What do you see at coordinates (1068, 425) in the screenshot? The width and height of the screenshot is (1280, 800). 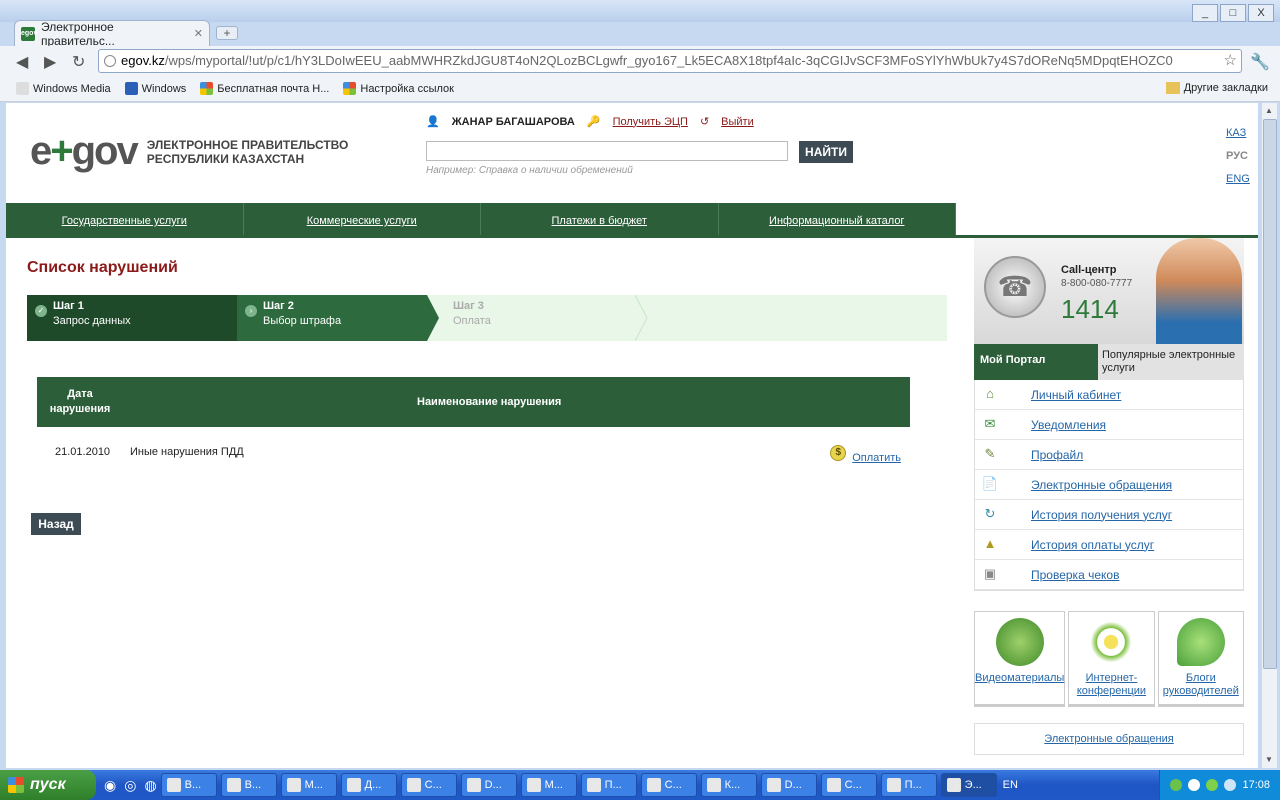 I see `notifications-link: Уведомления` at bounding box center [1068, 425].